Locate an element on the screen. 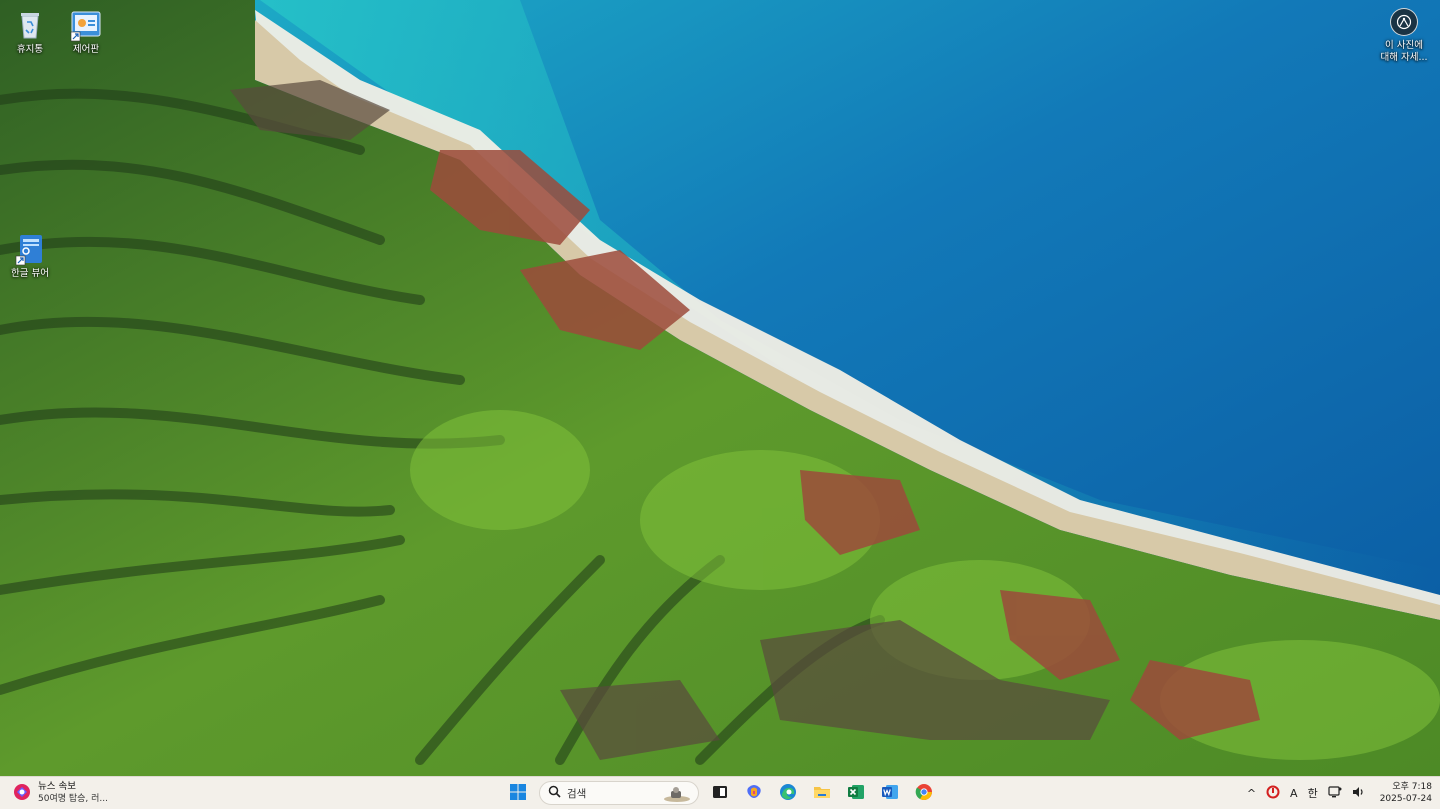 The height and width of the screenshot is (809, 1440). copilot-button is located at coordinates (754, 793).